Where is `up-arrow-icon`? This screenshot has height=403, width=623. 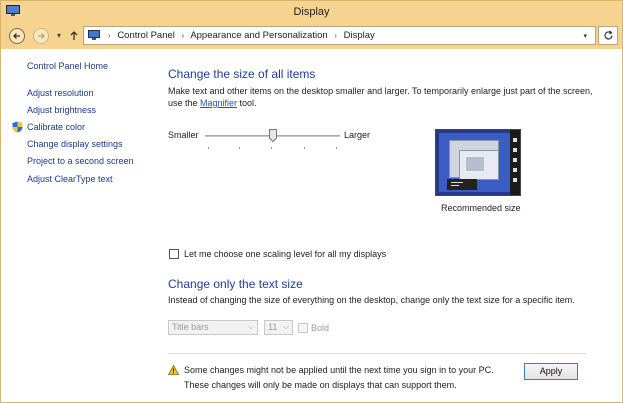
up-arrow-icon is located at coordinates (74, 35).